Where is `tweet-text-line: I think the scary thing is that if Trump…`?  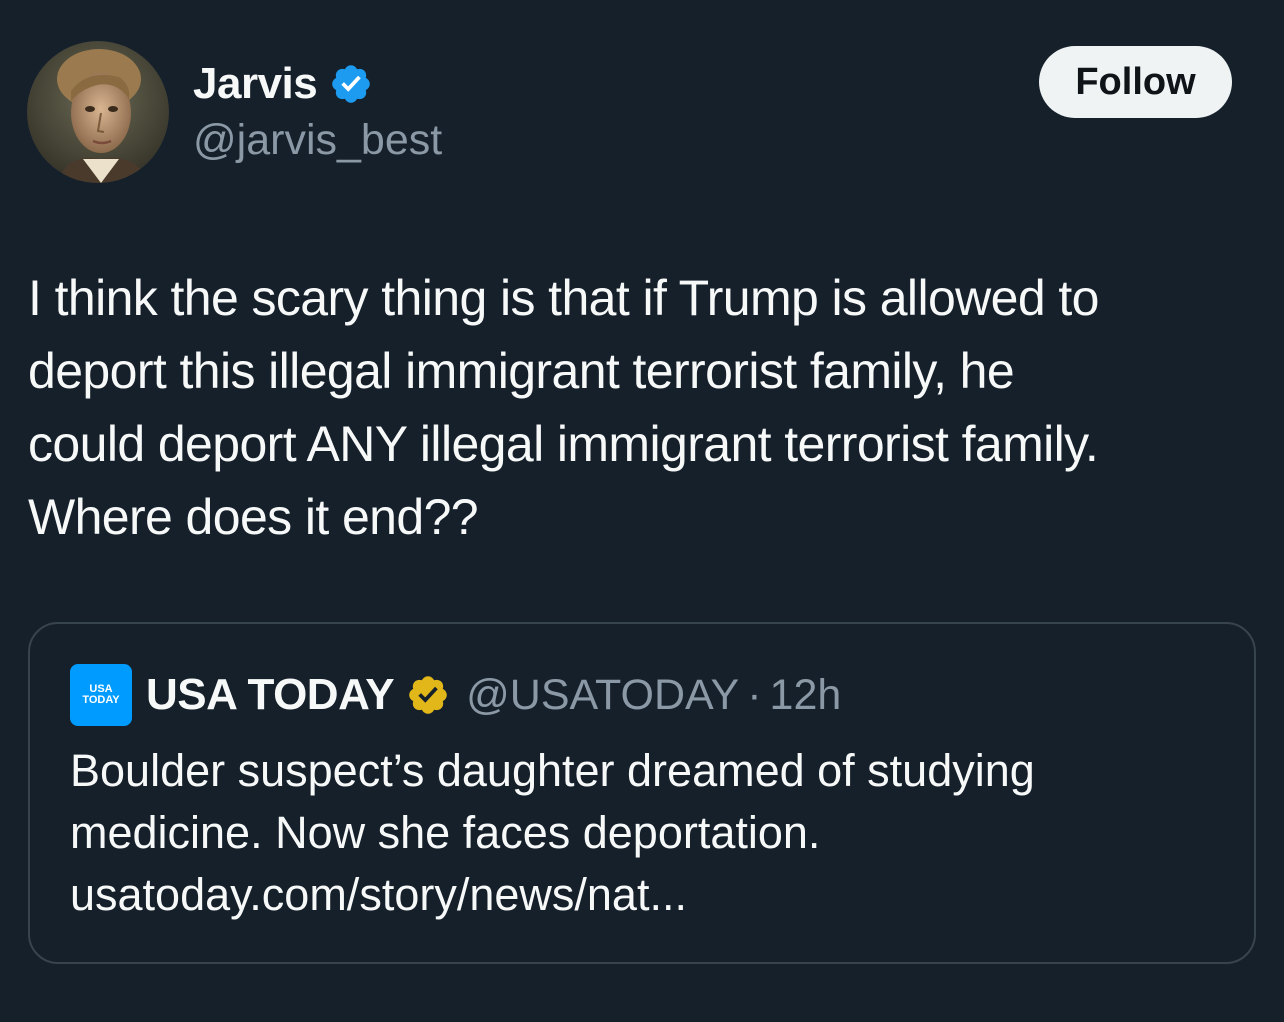 tweet-text-line: I think the scary thing is that if Trump… is located at coordinates (563, 298).